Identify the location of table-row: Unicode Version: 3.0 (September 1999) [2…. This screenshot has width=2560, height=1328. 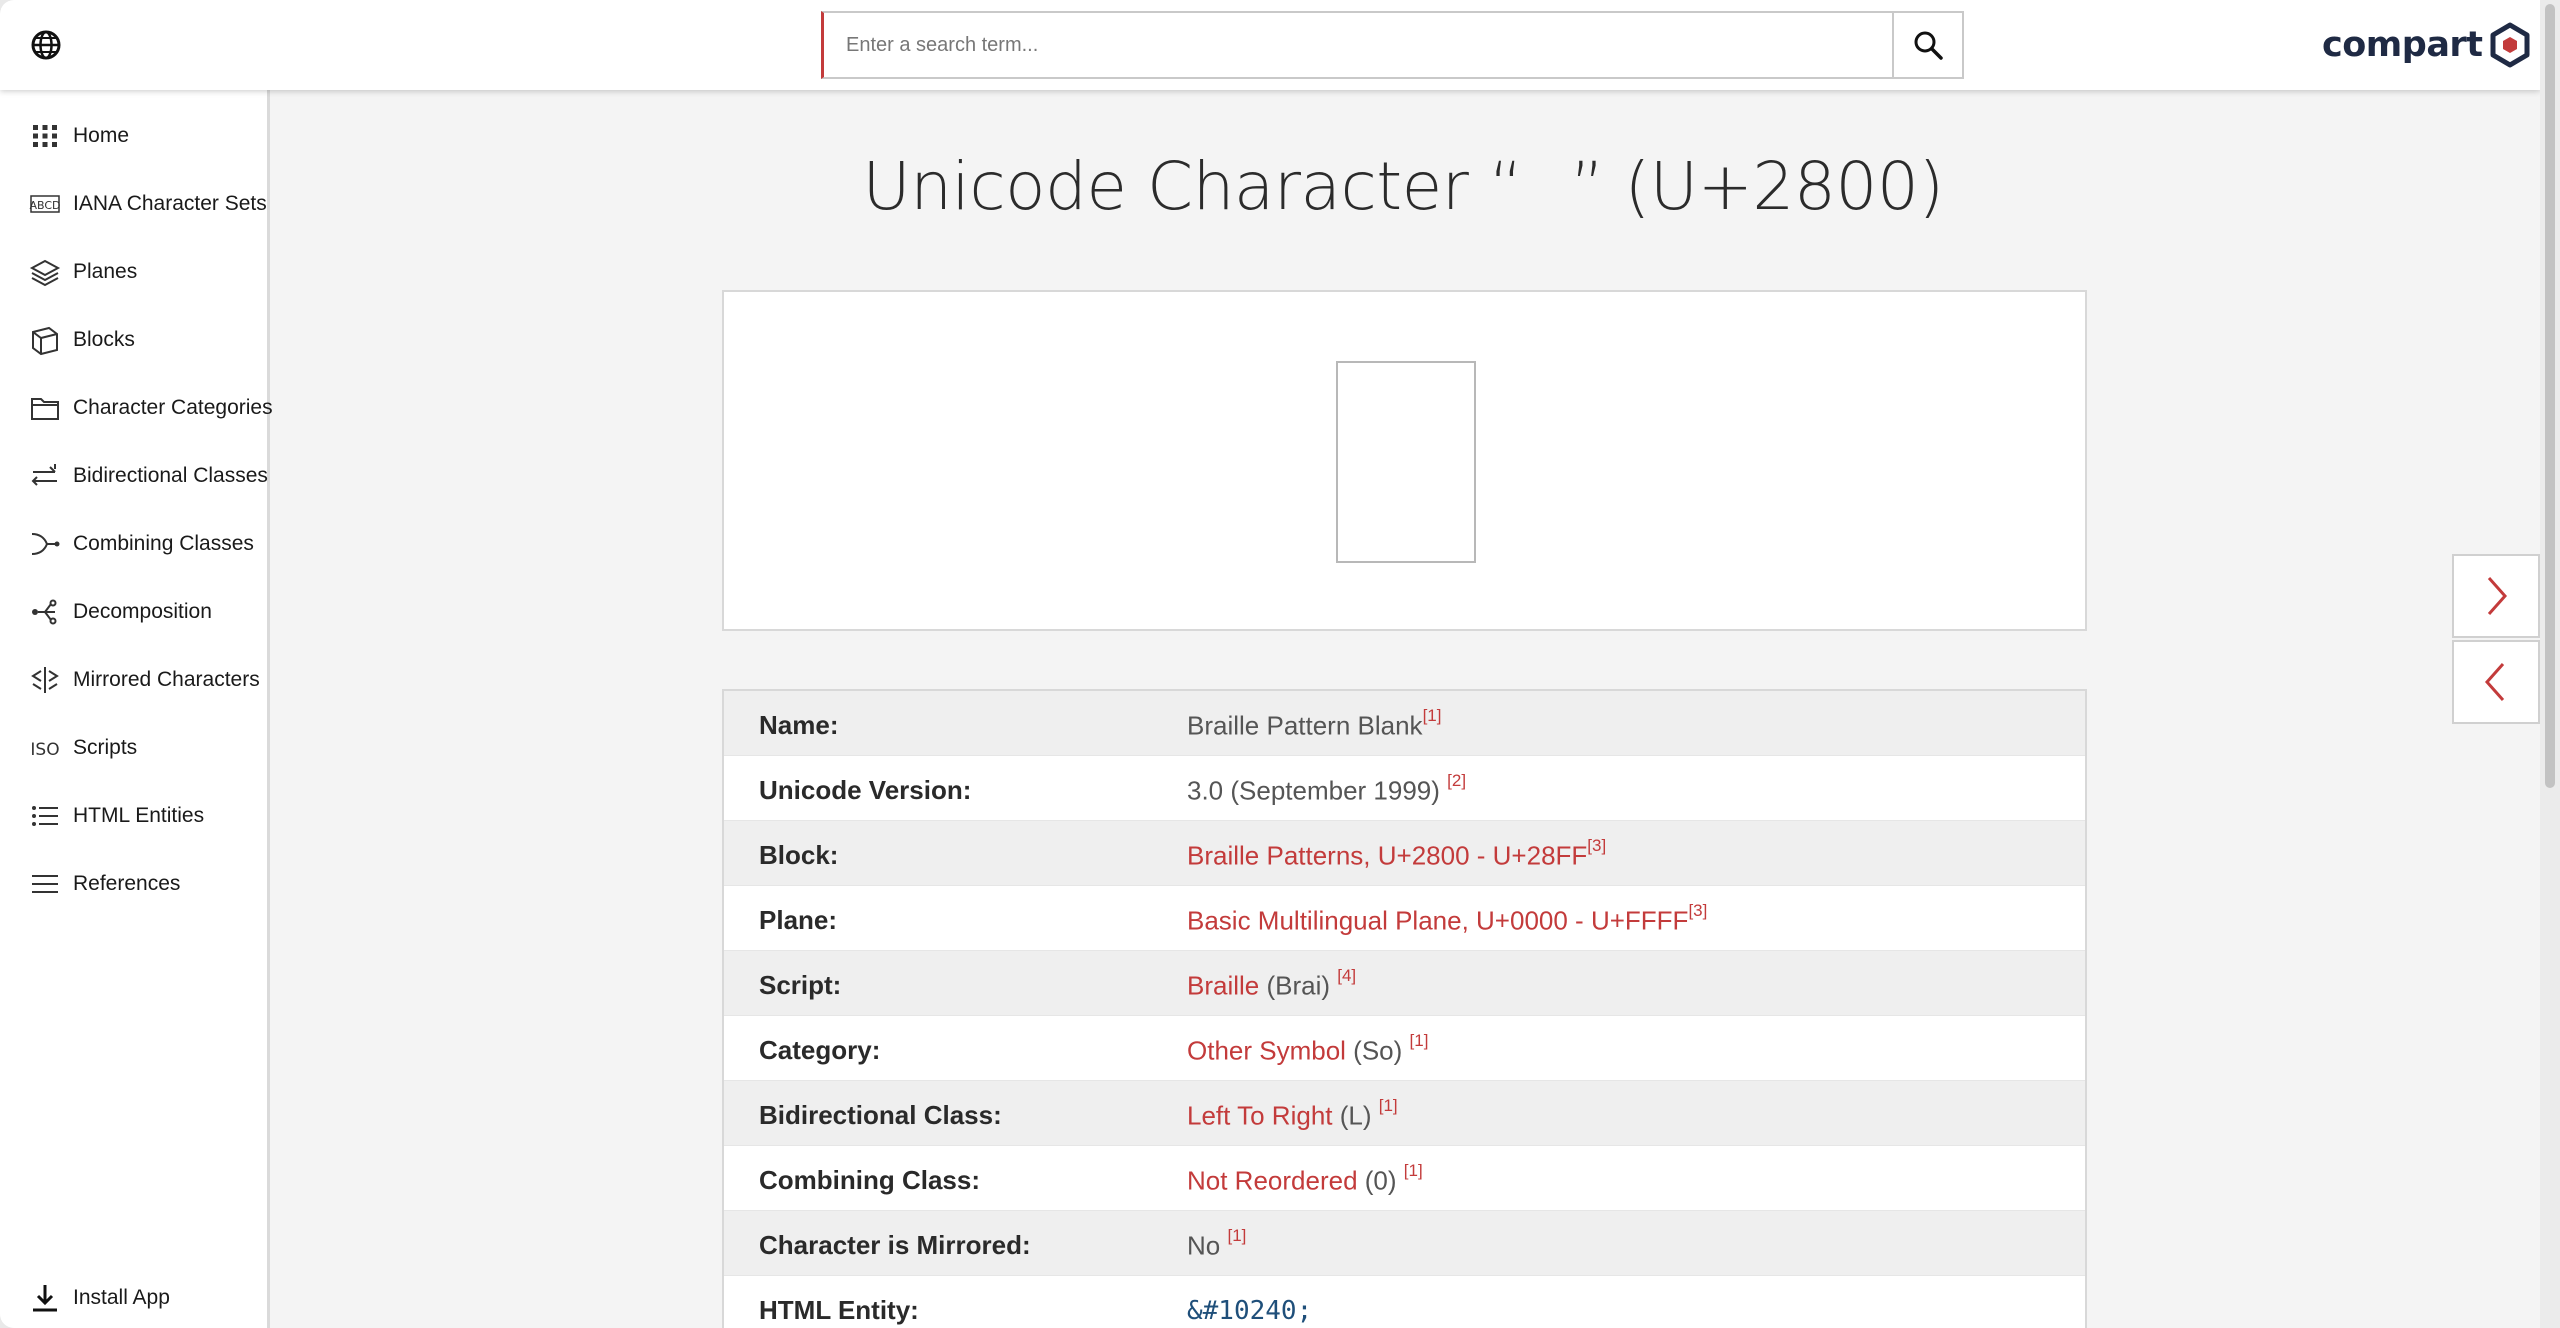
(1404, 788).